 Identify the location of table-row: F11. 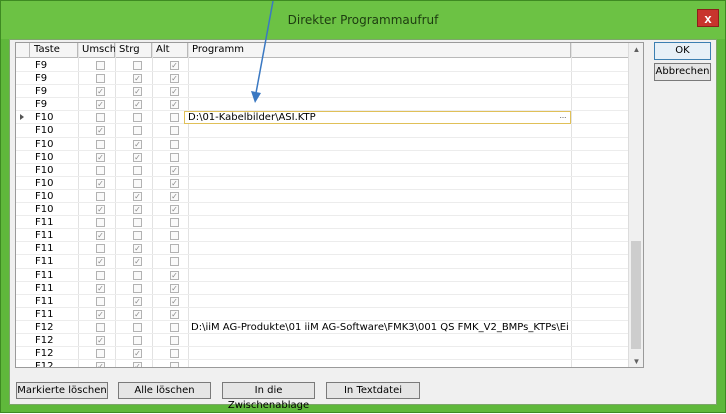
(322, 223).